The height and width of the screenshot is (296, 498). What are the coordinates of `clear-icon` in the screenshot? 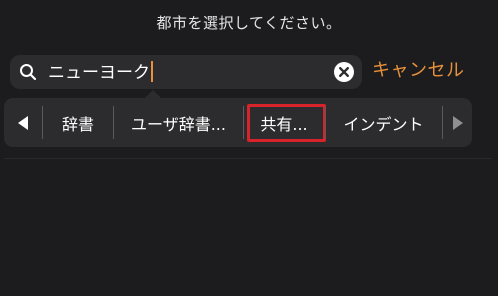 It's located at (344, 72).